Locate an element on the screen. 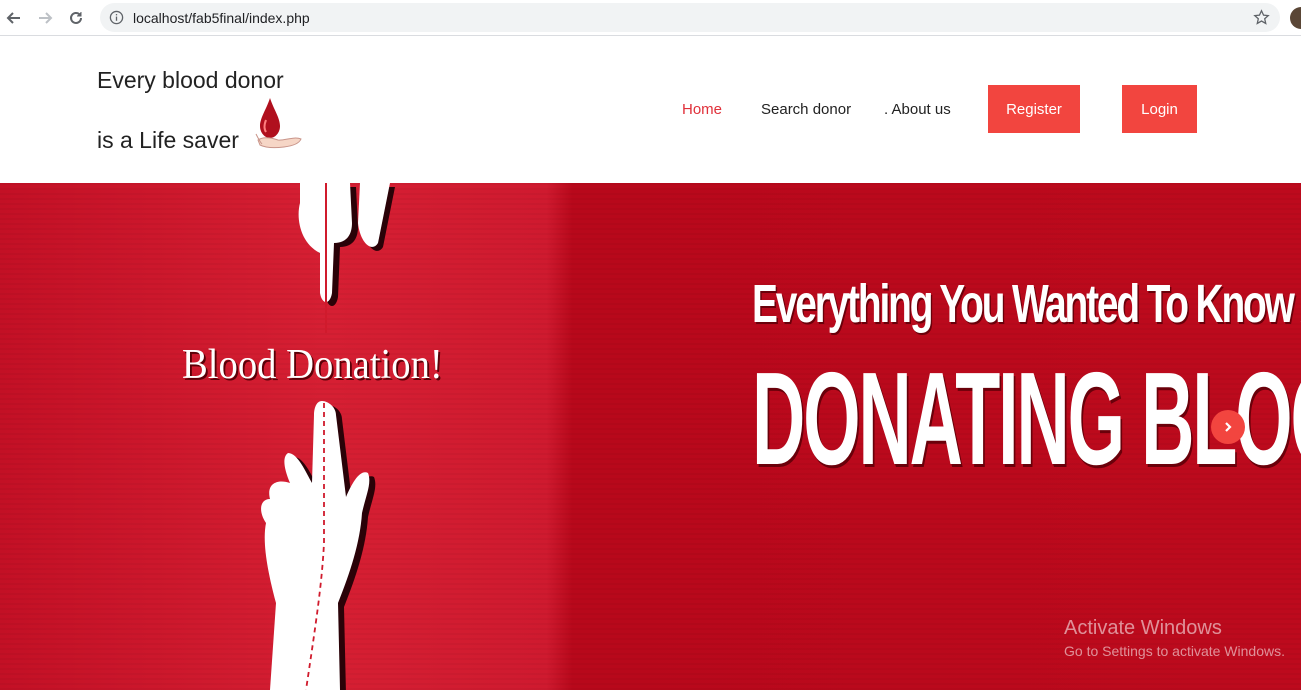 The width and height of the screenshot is (1301, 690). reload-button is located at coordinates (76, 18).